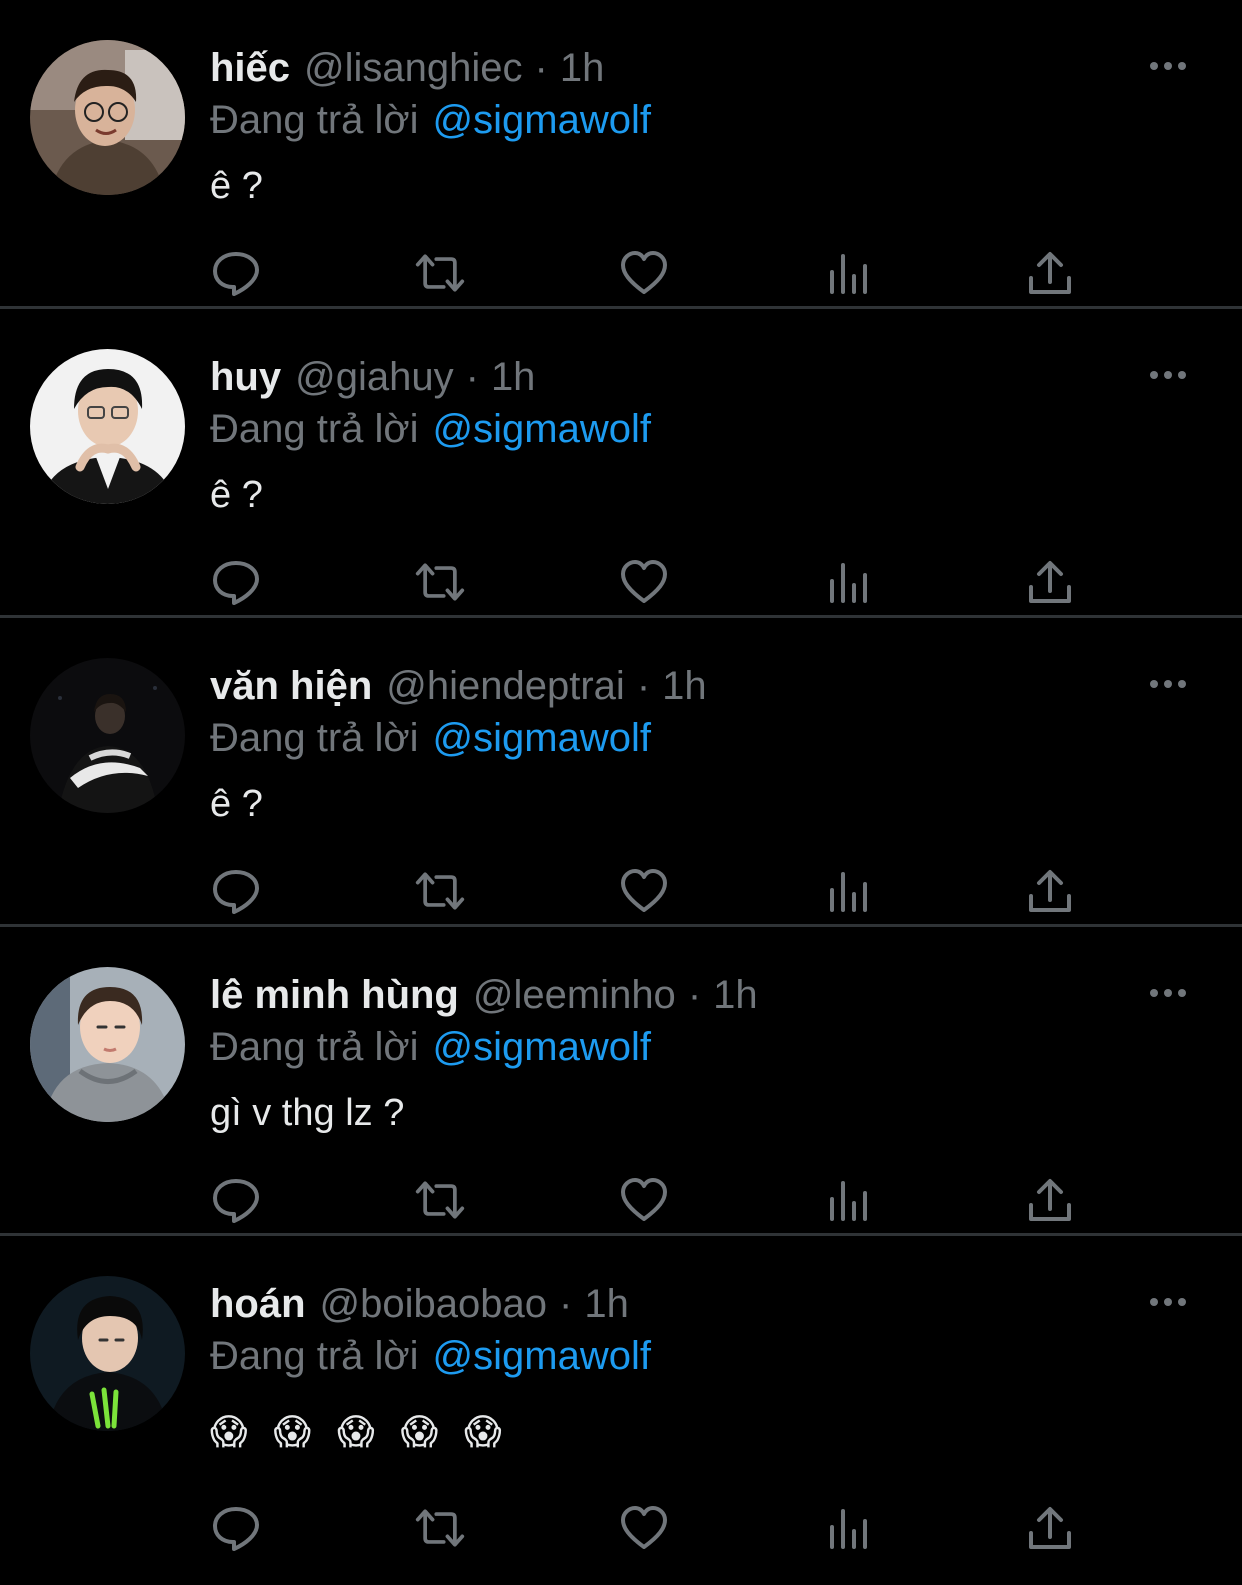  I want to click on tweet-text: gì v thg lz ?, so click(307, 1113).